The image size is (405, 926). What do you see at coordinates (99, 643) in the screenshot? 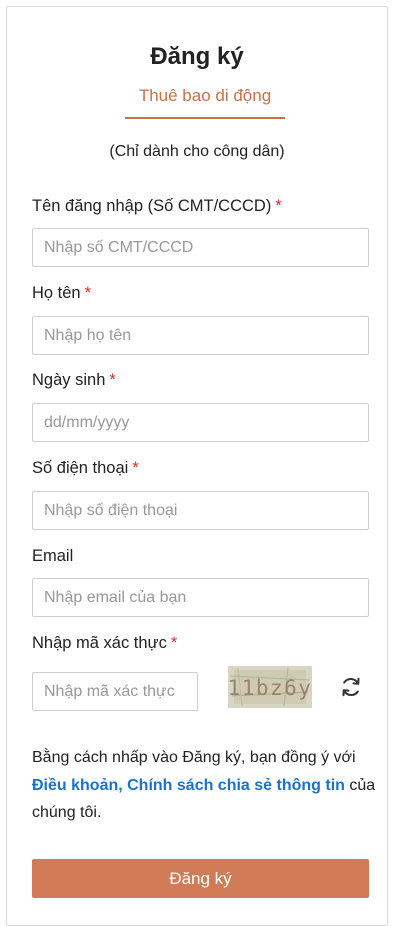
I see `captcha-label-text: Nhập mã xác thực` at bounding box center [99, 643].